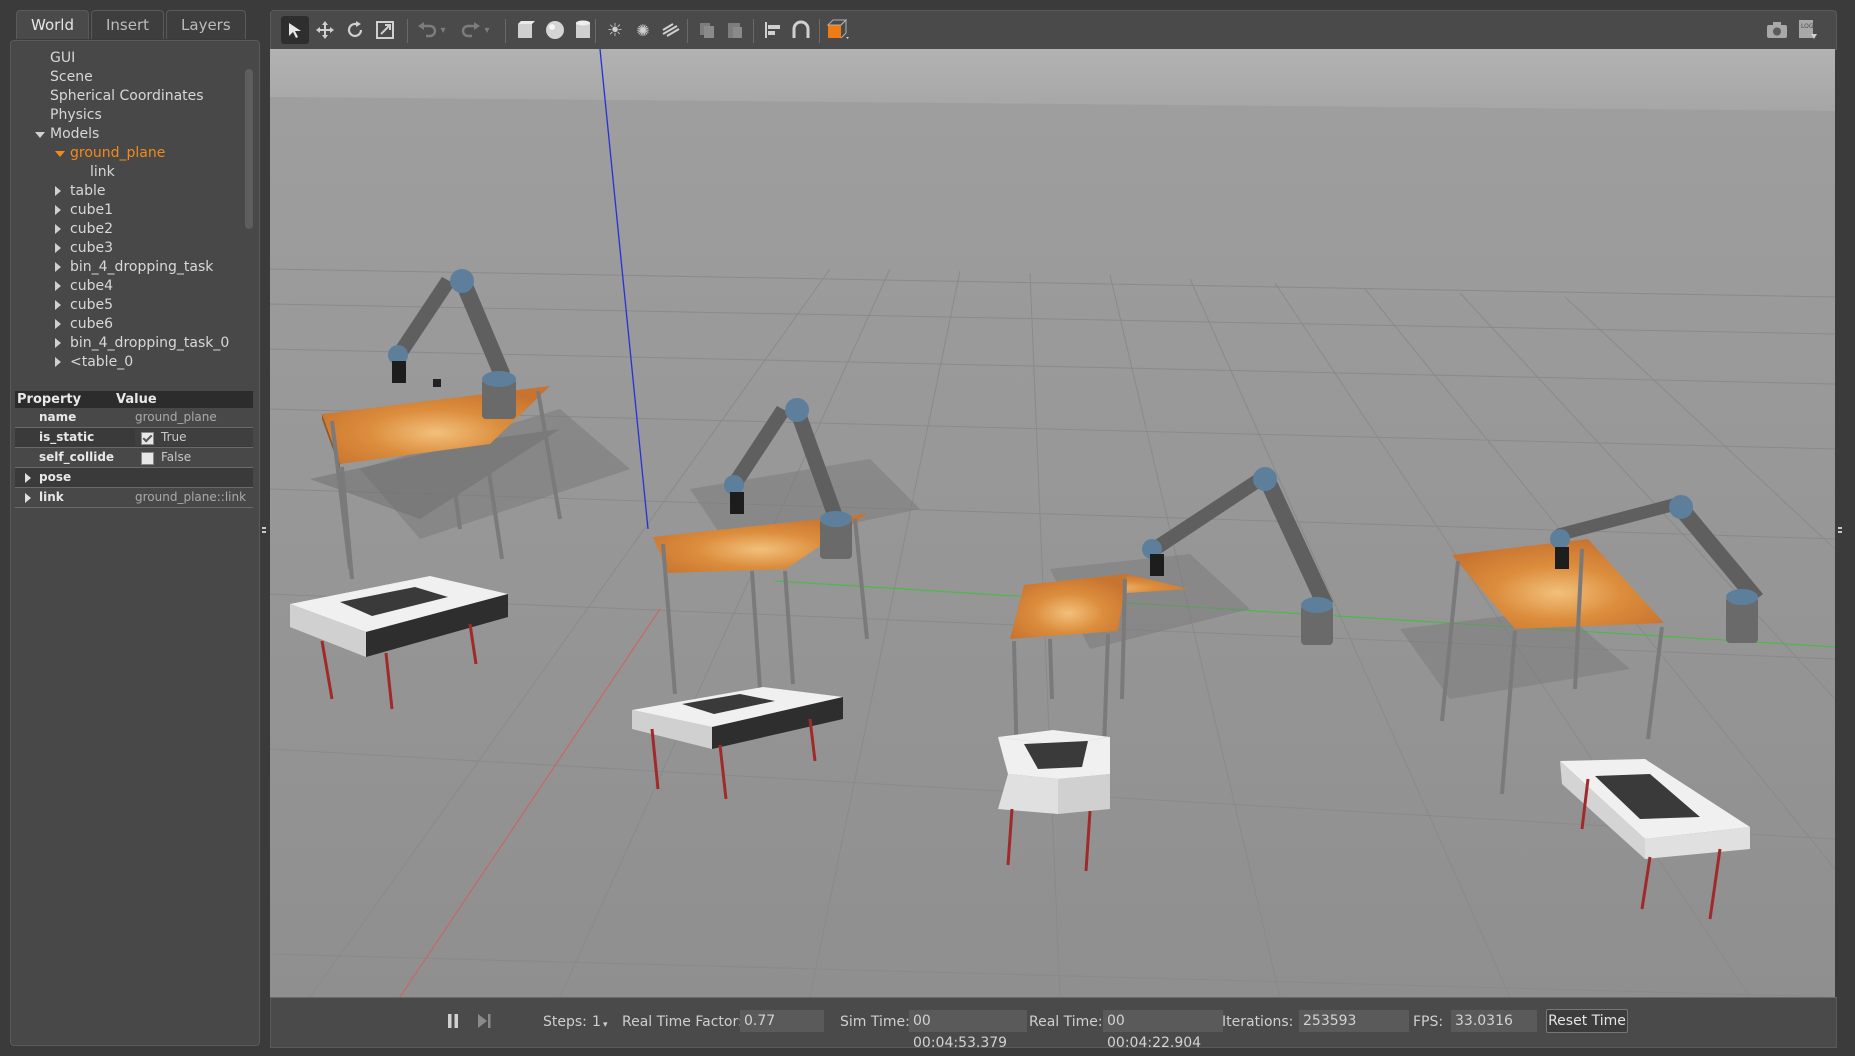  I want to click on align-icon, so click(773, 30).